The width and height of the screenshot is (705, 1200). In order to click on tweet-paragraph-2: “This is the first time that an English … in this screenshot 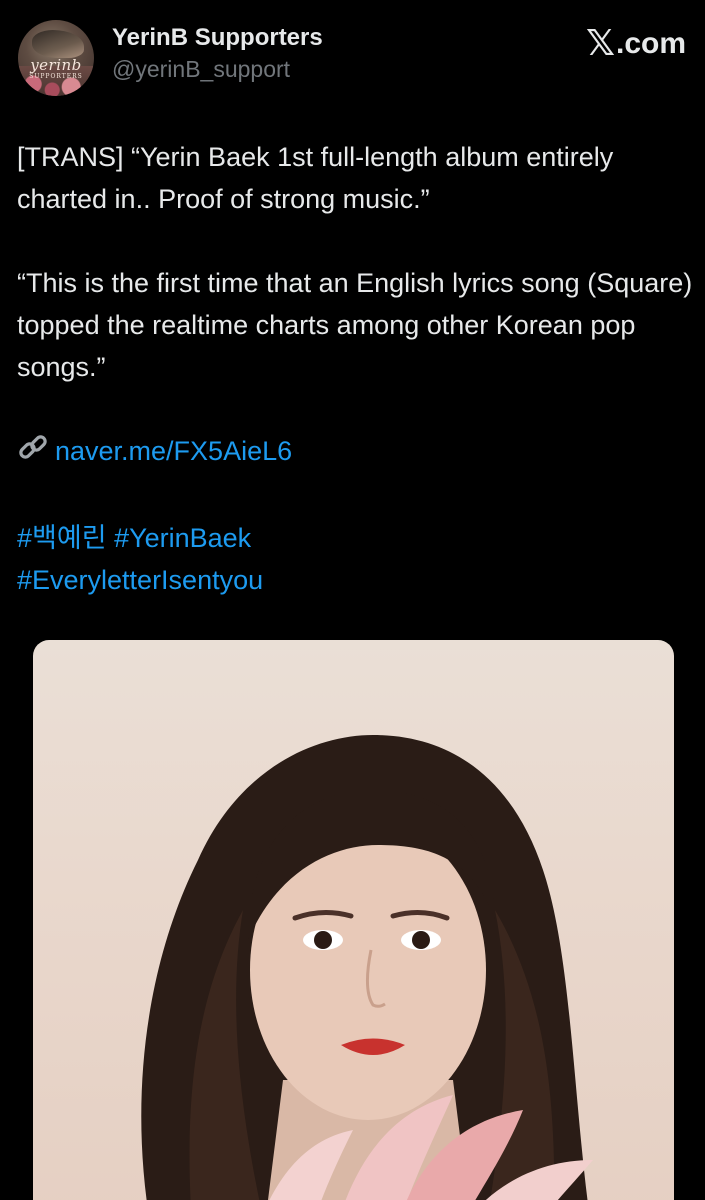, I will do `click(355, 325)`.